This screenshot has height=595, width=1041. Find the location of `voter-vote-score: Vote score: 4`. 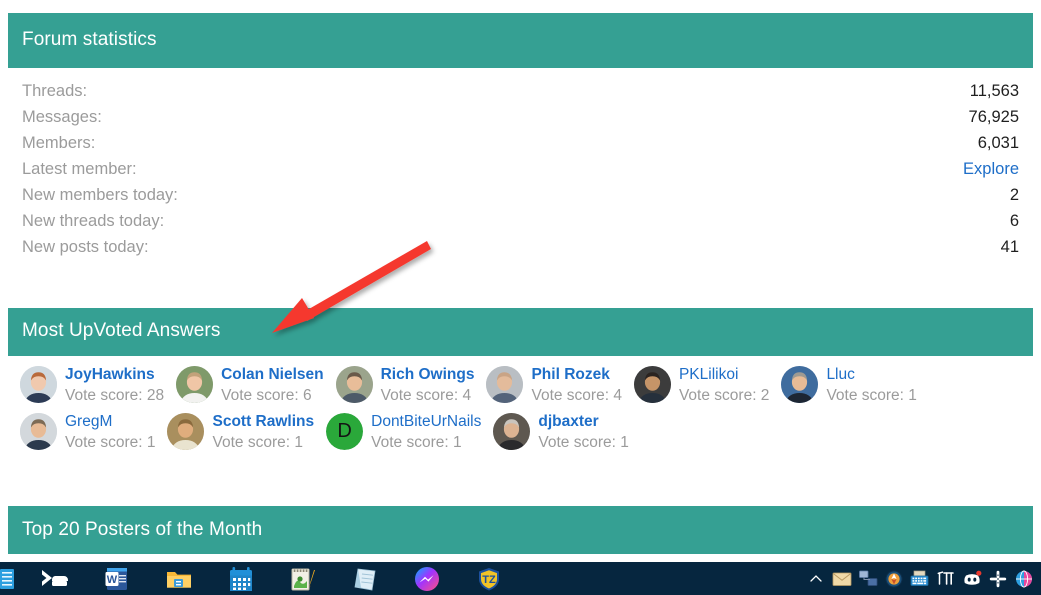

voter-vote-score: Vote score: 4 is located at coordinates (576, 395).